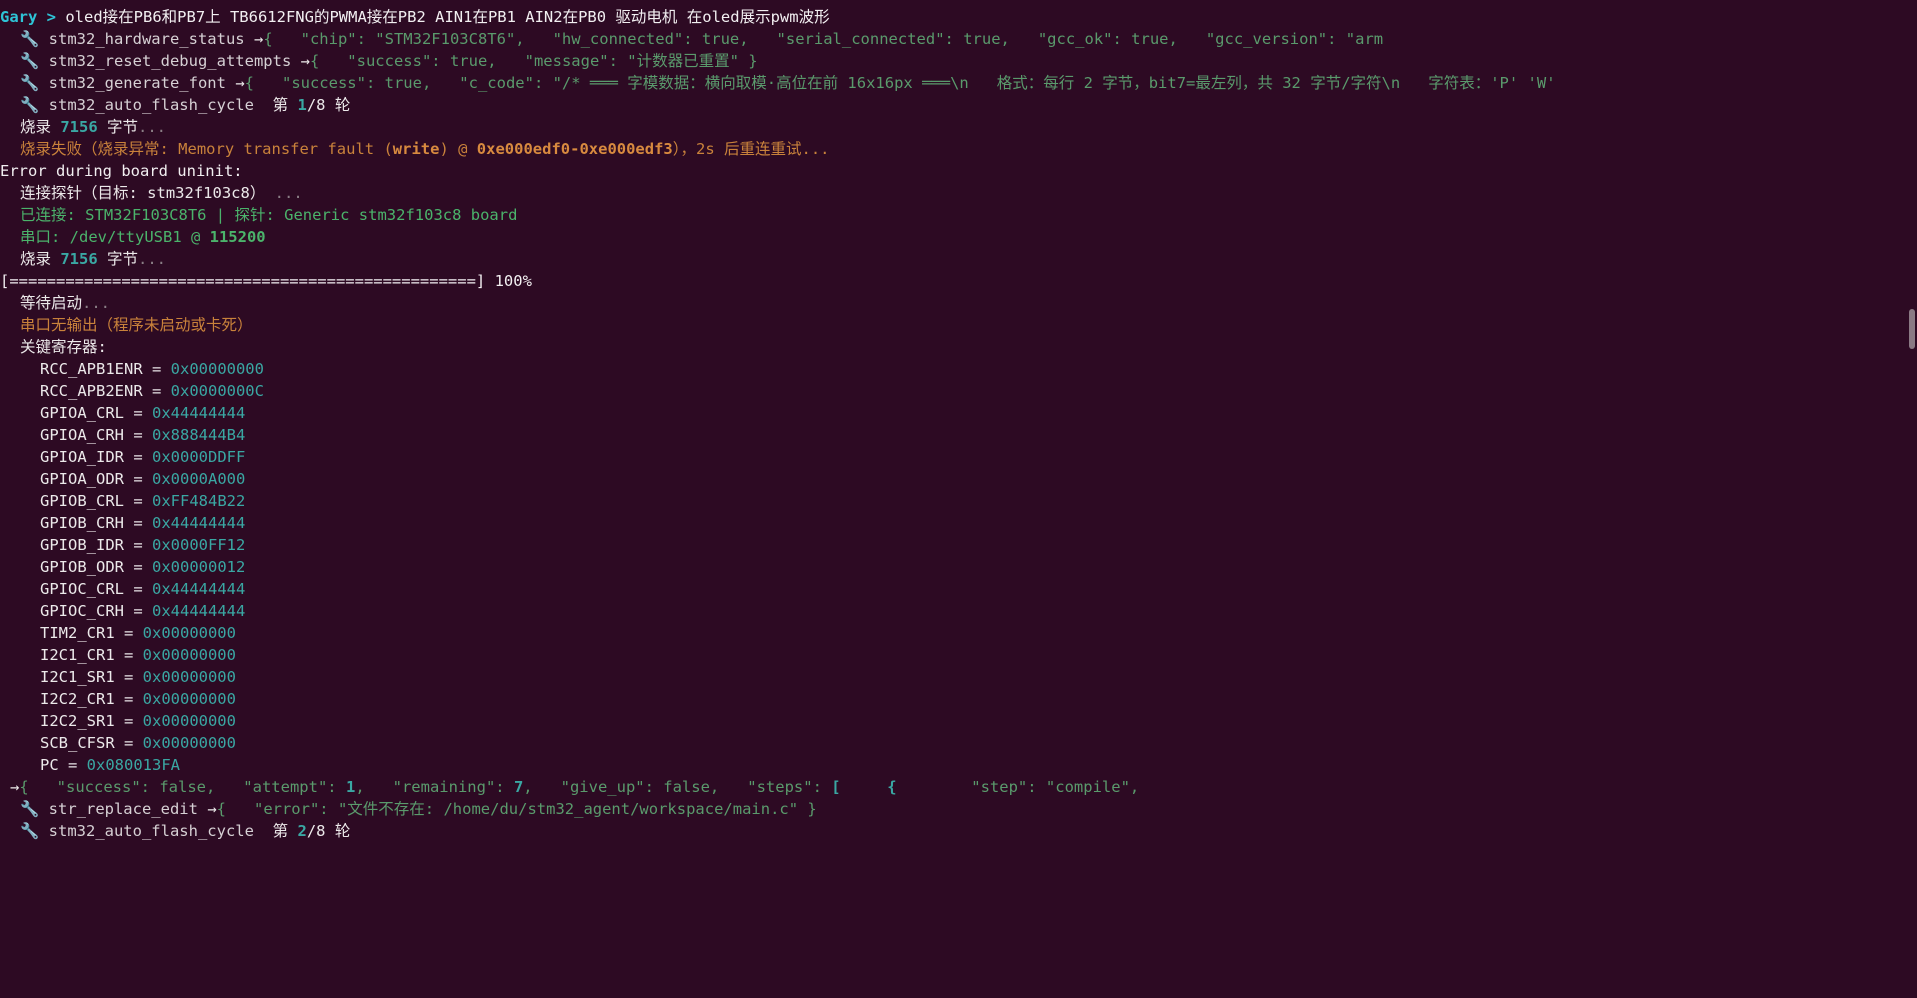 Image resolution: width=1917 pixels, height=998 pixels. Describe the element at coordinates (77, 655) in the screenshot. I see `register-name: I2C1_CR1` at that location.